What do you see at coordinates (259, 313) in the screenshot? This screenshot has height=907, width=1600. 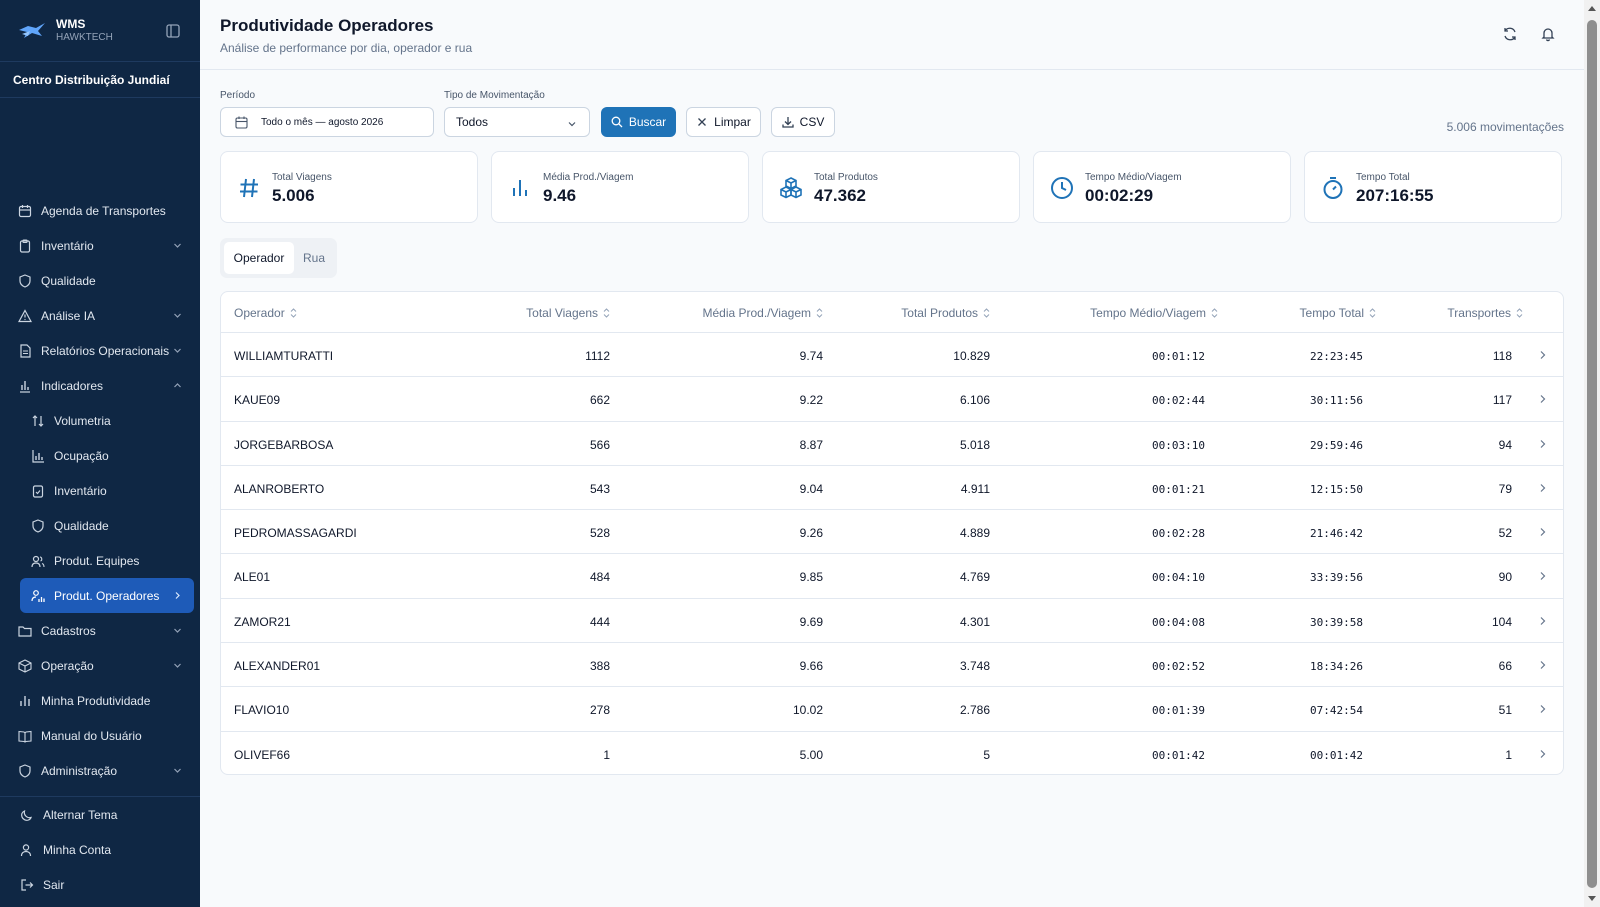 I see `column-header-label: Operador` at bounding box center [259, 313].